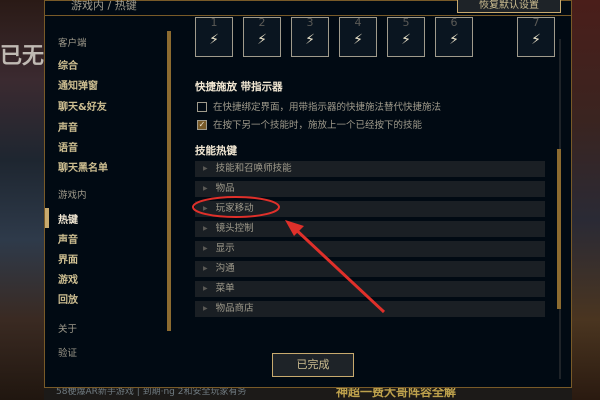  I want to click on nav-item-replay: 回放, so click(68, 298).